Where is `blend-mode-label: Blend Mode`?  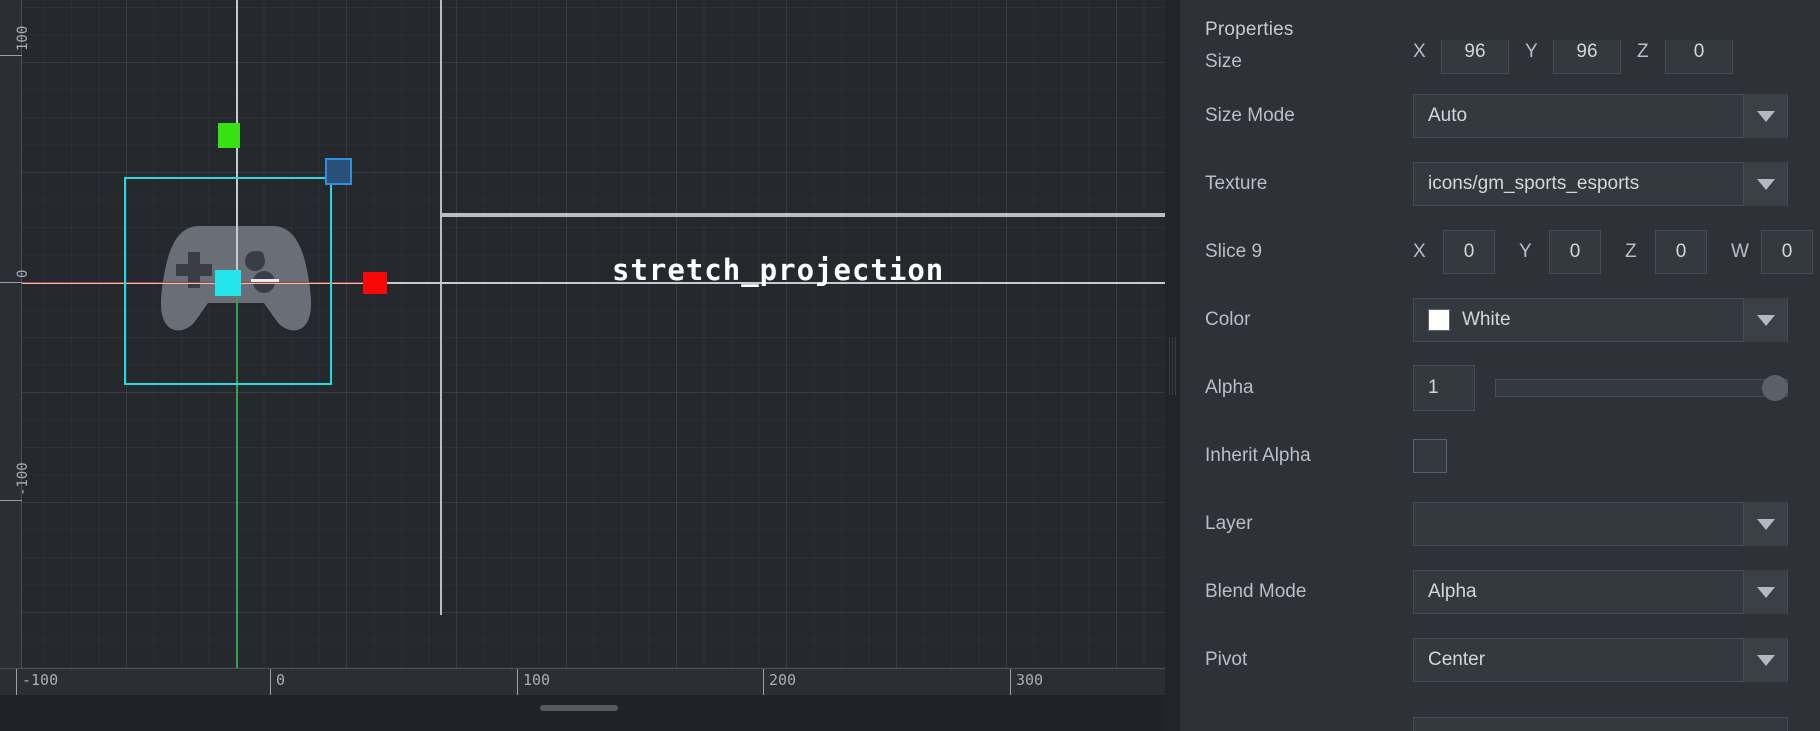
blend-mode-label: Blend Mode is located at coordinates (1256, 591).